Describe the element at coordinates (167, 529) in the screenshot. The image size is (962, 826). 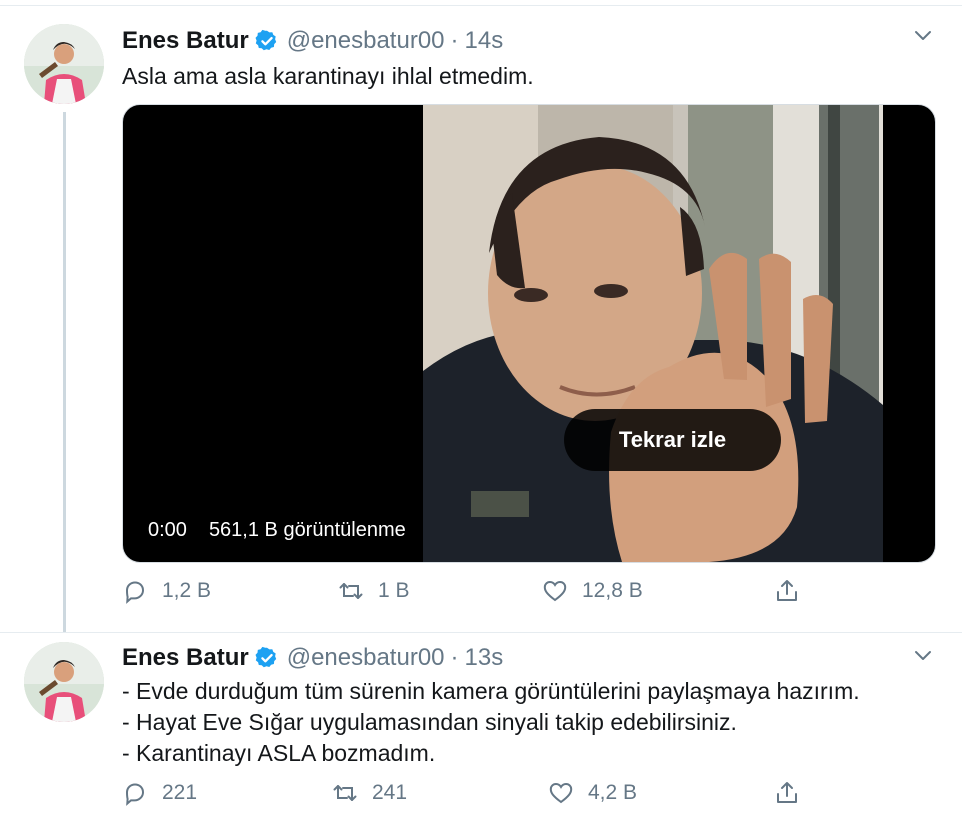
I see `video-timestamp: 0:00` at that location.